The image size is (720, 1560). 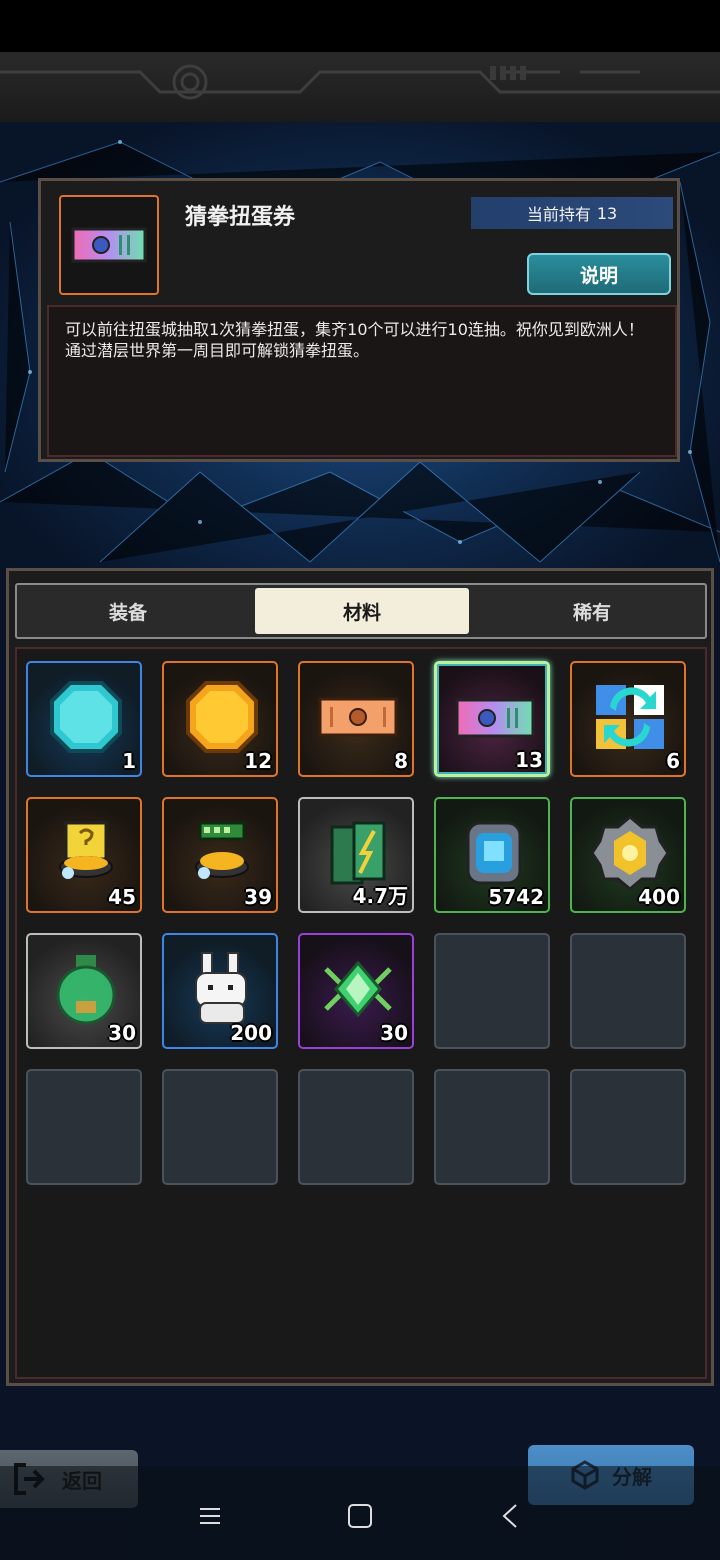 What do you see at coordinates (251, 1033) in the screenshot?
I see `slot-count: 200` at bounding box center [251, 1033].